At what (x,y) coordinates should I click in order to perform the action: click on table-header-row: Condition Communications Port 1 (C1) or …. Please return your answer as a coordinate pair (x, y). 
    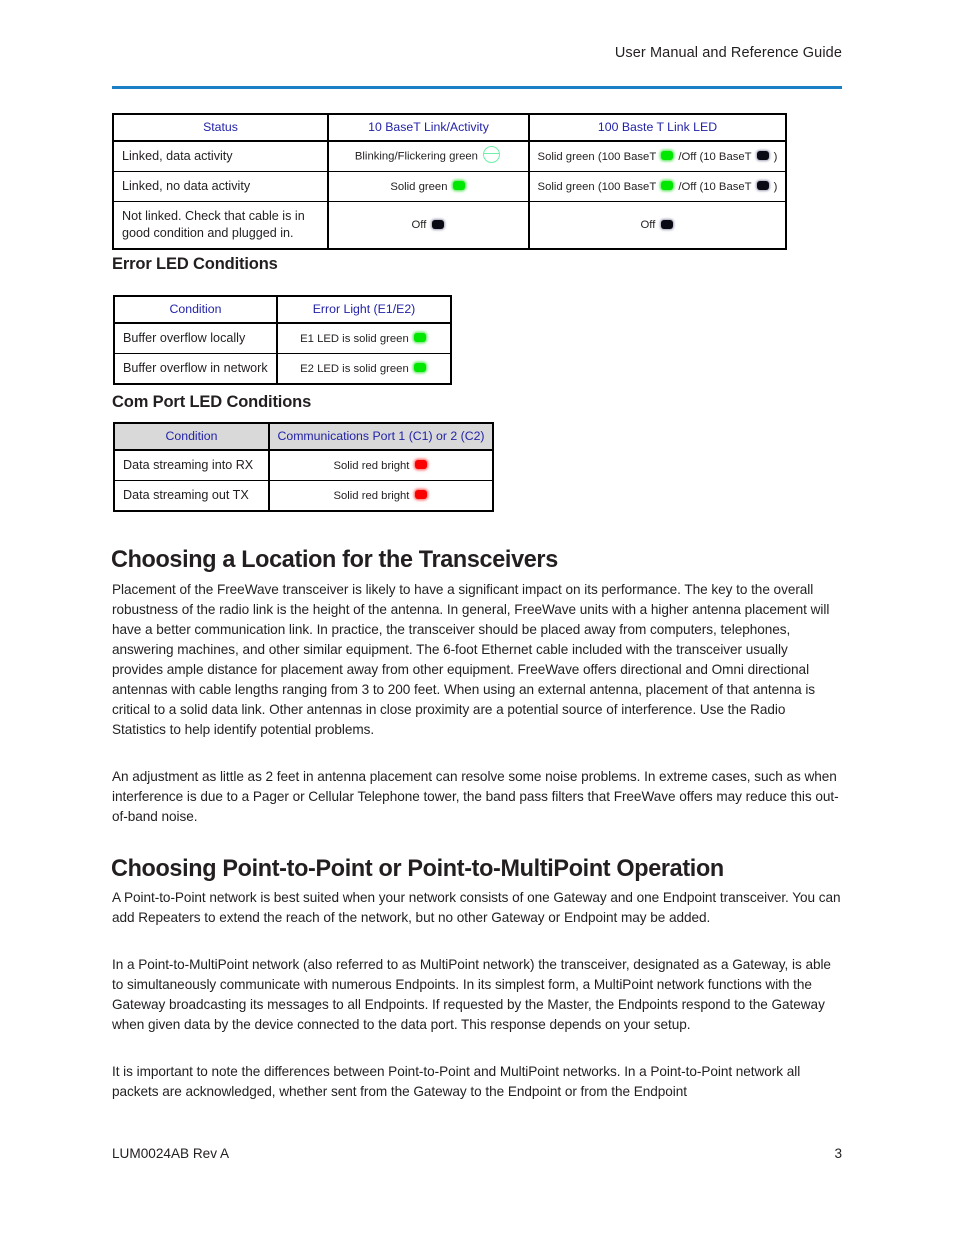
    Looking at the image, I should click on (303, 436).